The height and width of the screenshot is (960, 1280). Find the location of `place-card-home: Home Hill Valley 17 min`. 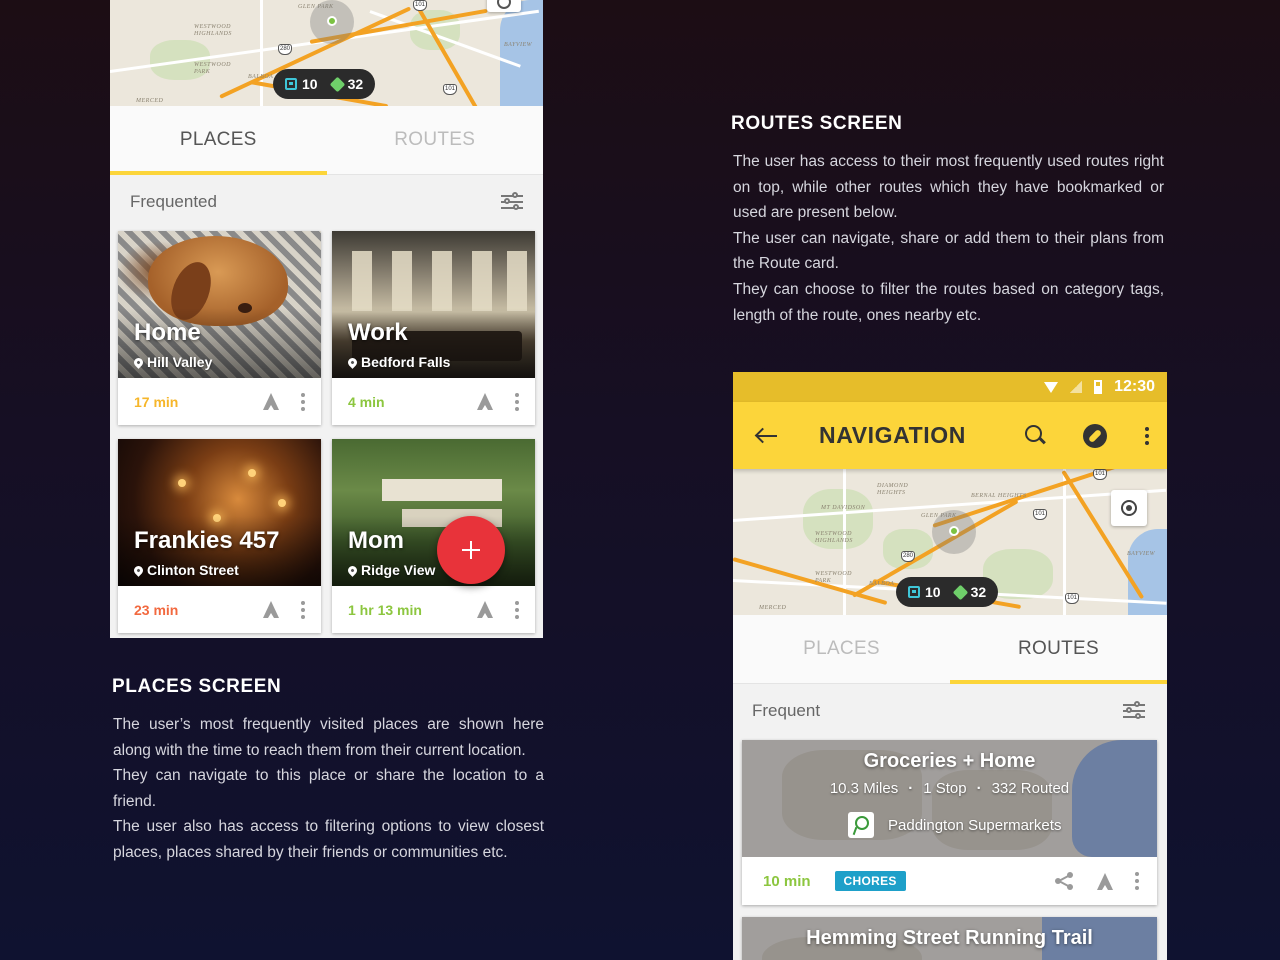

place-card-home: Home Hill Valley 17 min is located at coordinates (219, 328).